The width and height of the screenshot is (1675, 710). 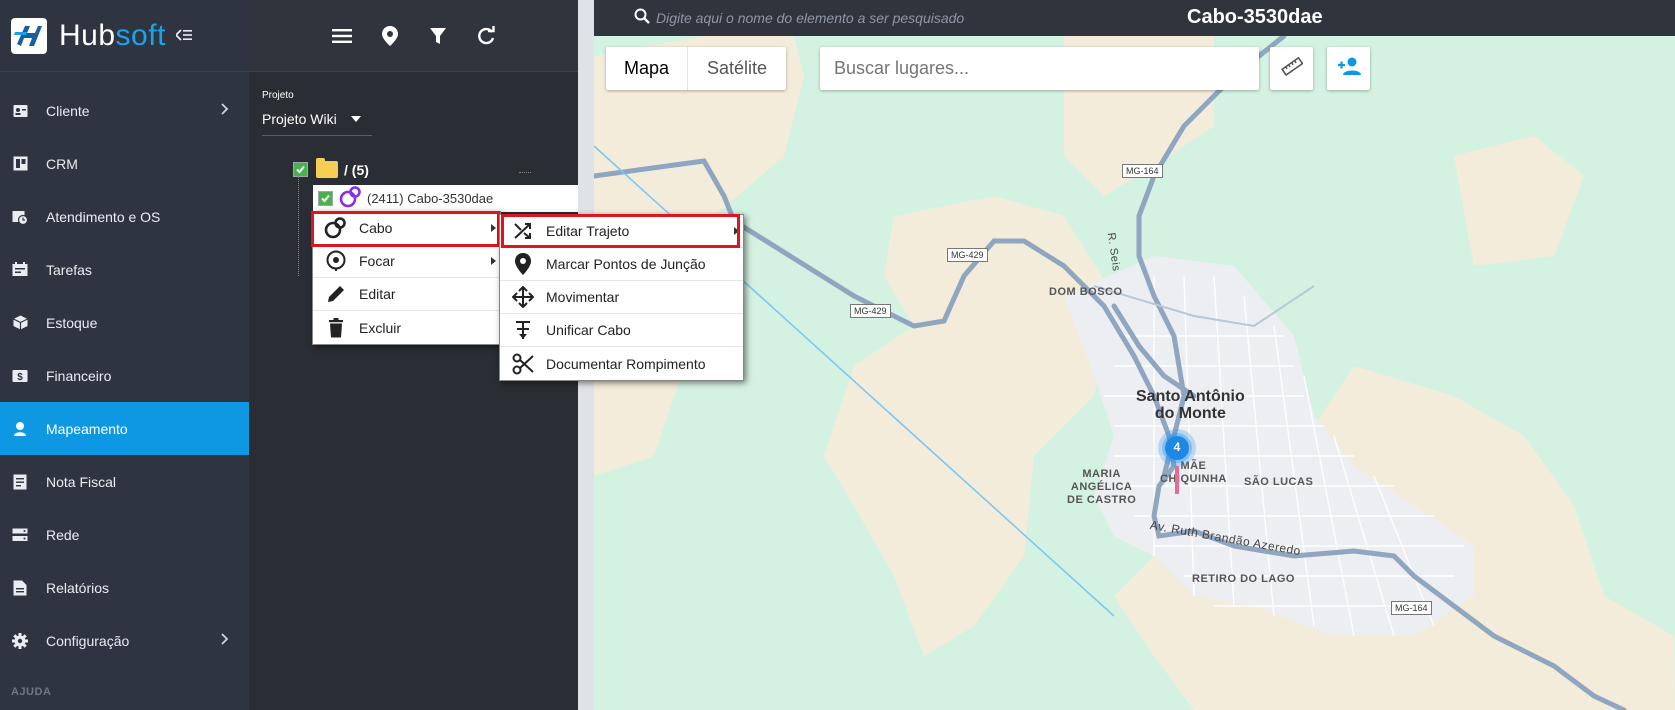 I want to click on calendar-clock-icon, so click(x=20, y=217).